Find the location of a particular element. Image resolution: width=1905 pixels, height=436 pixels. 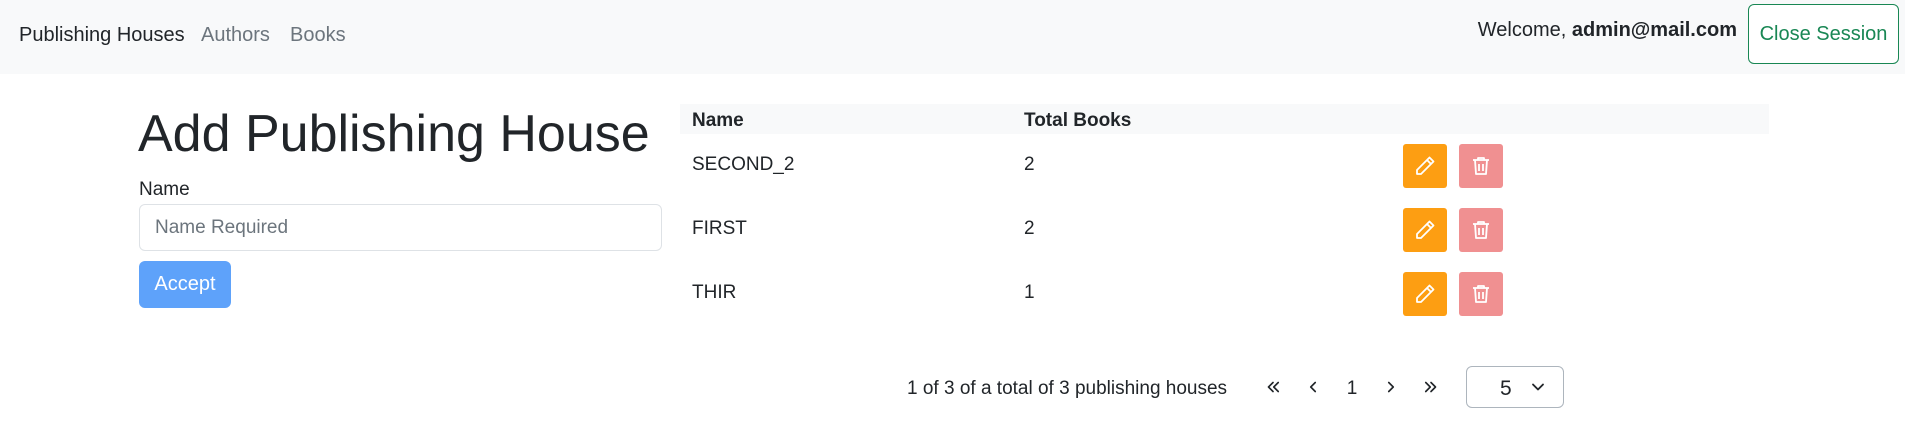

double-chevron-left-icon is located at coordinates (1273, 387).